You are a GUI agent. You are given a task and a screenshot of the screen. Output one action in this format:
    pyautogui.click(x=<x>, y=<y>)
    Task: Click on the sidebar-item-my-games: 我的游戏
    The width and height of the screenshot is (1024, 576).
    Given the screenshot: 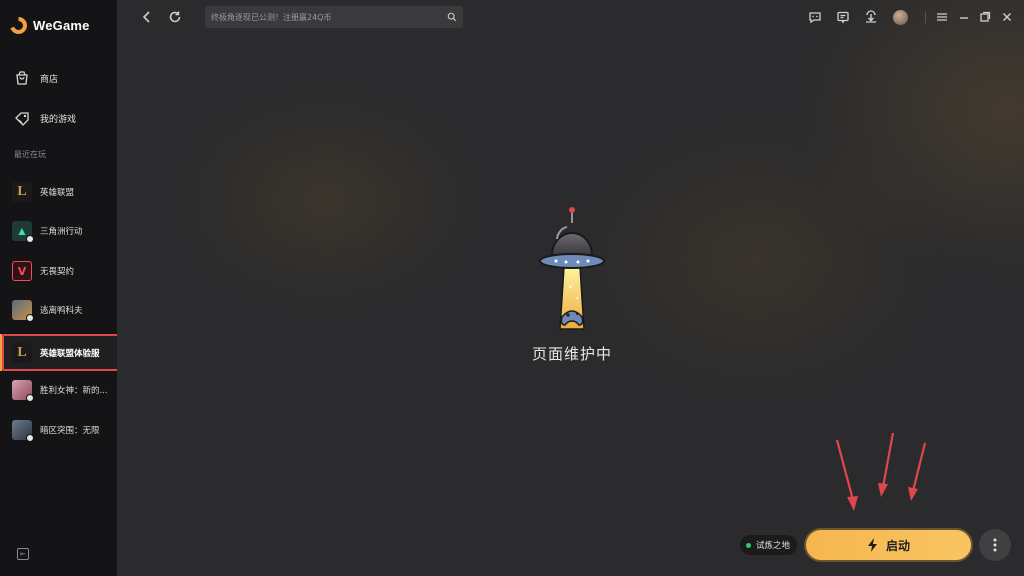 What is the action you would take?
    pyautogui.click(x=58, y=118)
    